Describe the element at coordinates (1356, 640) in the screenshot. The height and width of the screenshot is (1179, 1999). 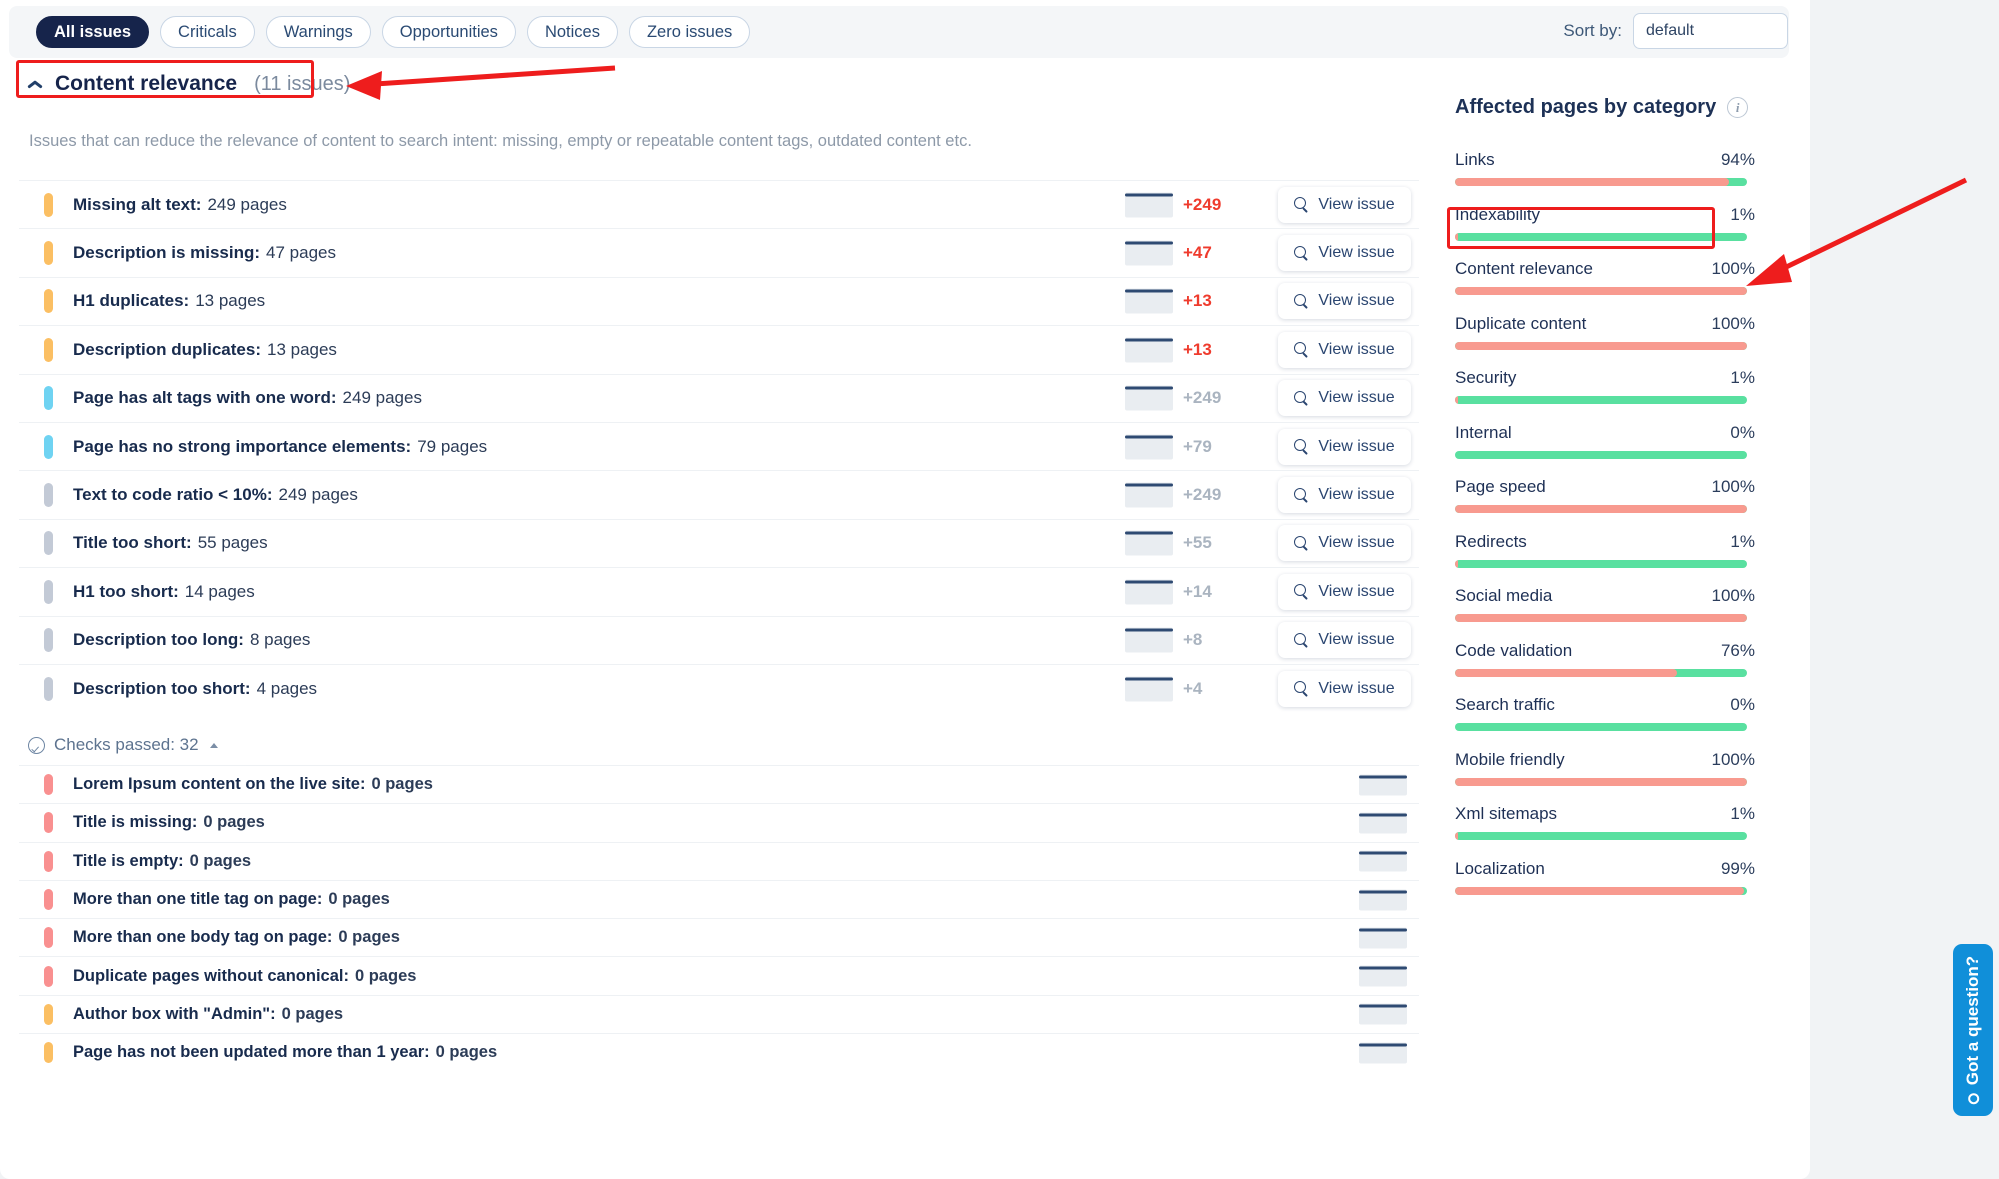
I see `view-issue-label: View issue` at that location.